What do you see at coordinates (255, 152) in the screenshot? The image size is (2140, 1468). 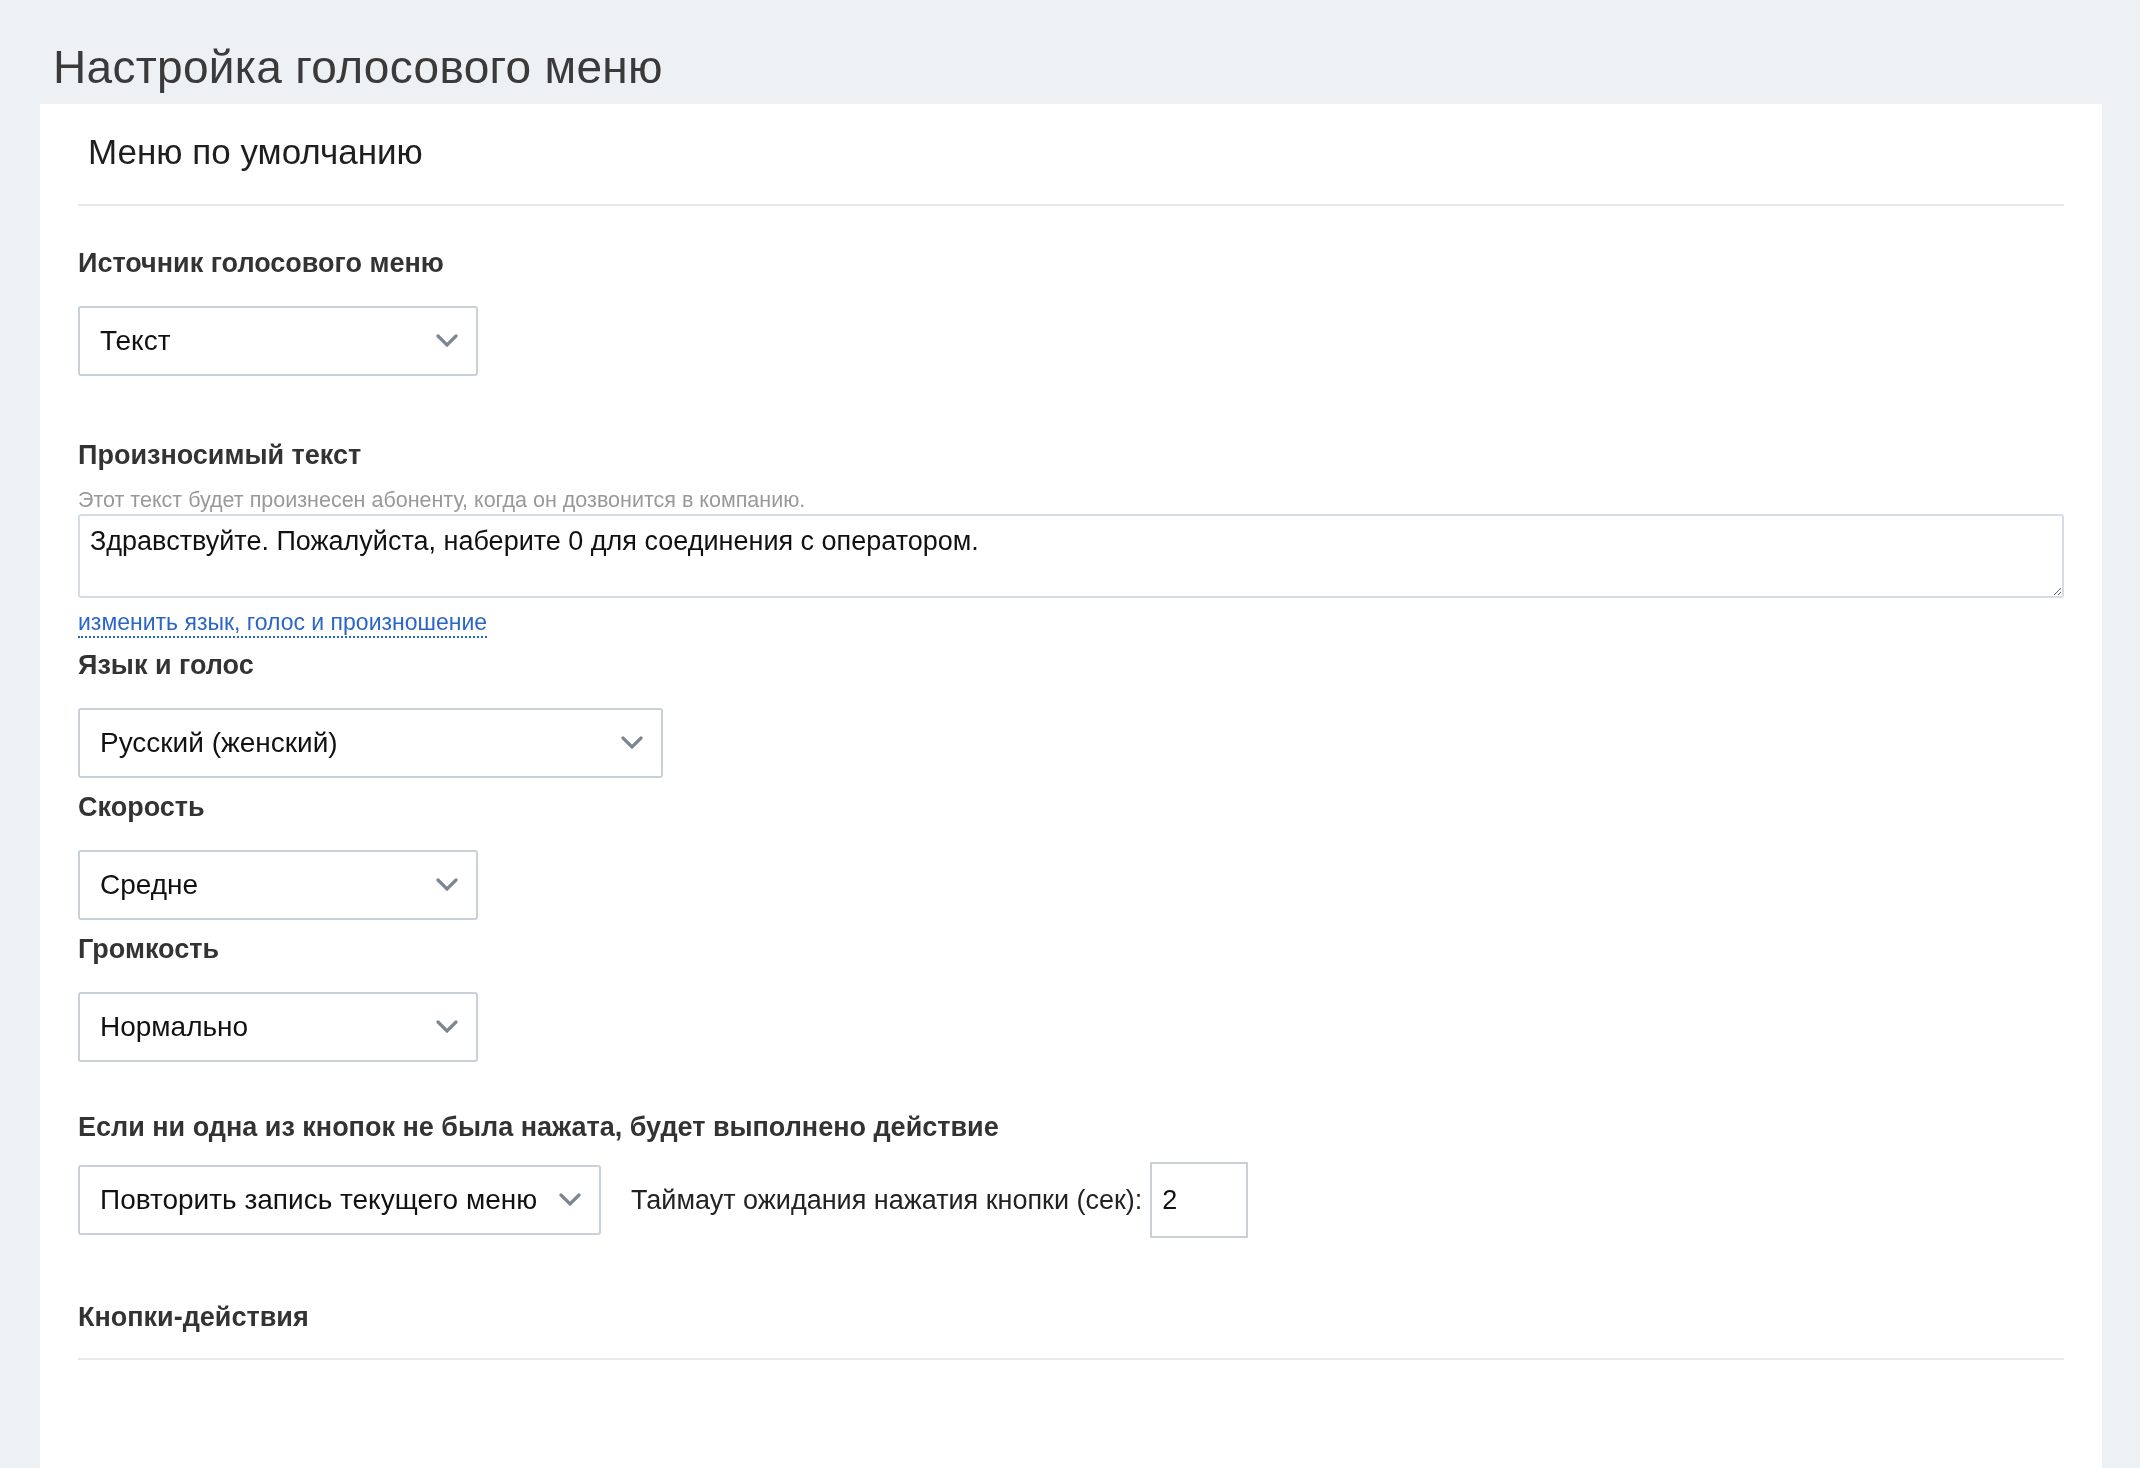 I see `card-title: Меню по умолчанию` at bounding box center [255, 152].